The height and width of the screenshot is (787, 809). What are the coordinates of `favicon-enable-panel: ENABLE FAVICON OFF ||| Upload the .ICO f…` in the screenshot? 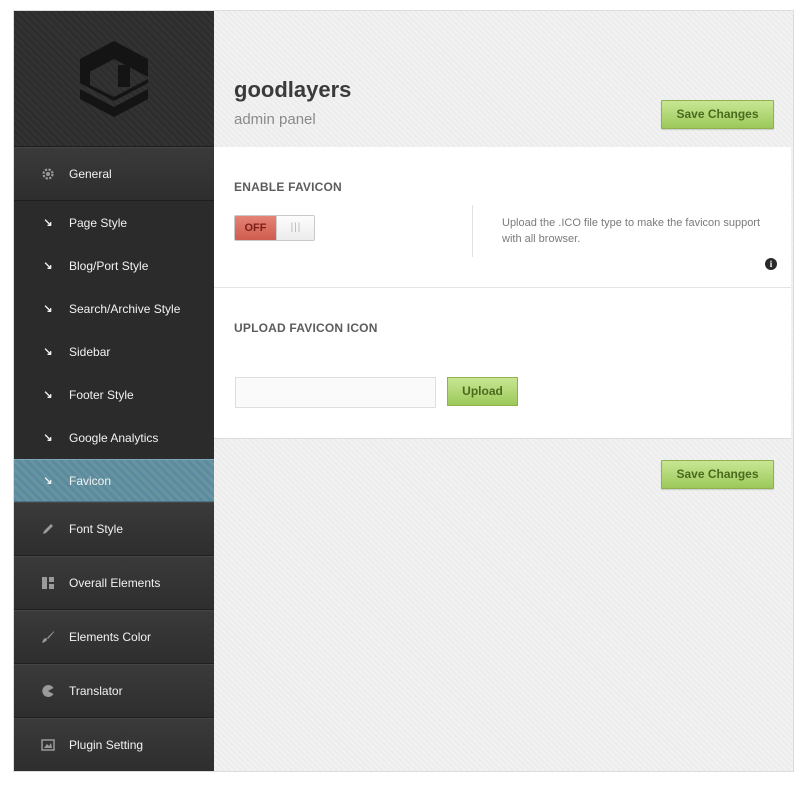 It's located at (502, 217).